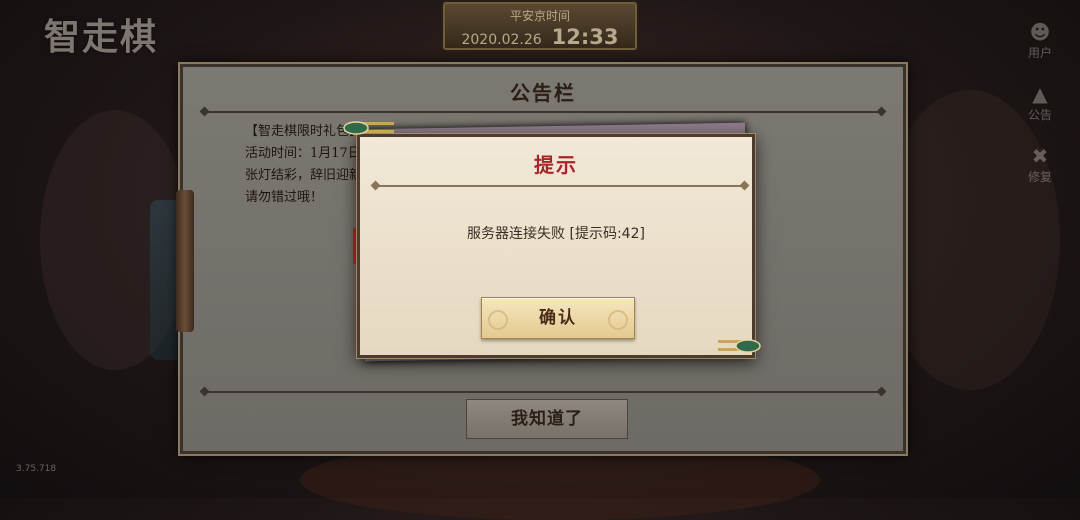  What do you see at coordinates (560, 186) in the screenshot?
I see `dialog-divider` at bounding box center [560, 186].